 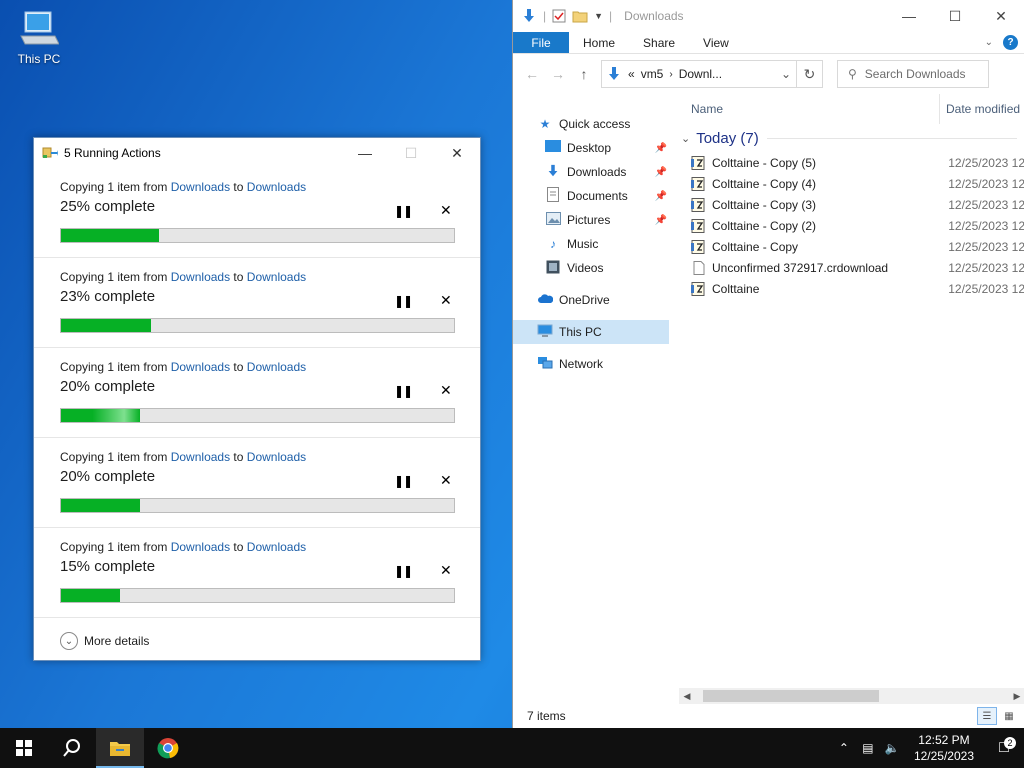 I want to click on explorer-maximize-button: ☐, so click(x=955, y=16).